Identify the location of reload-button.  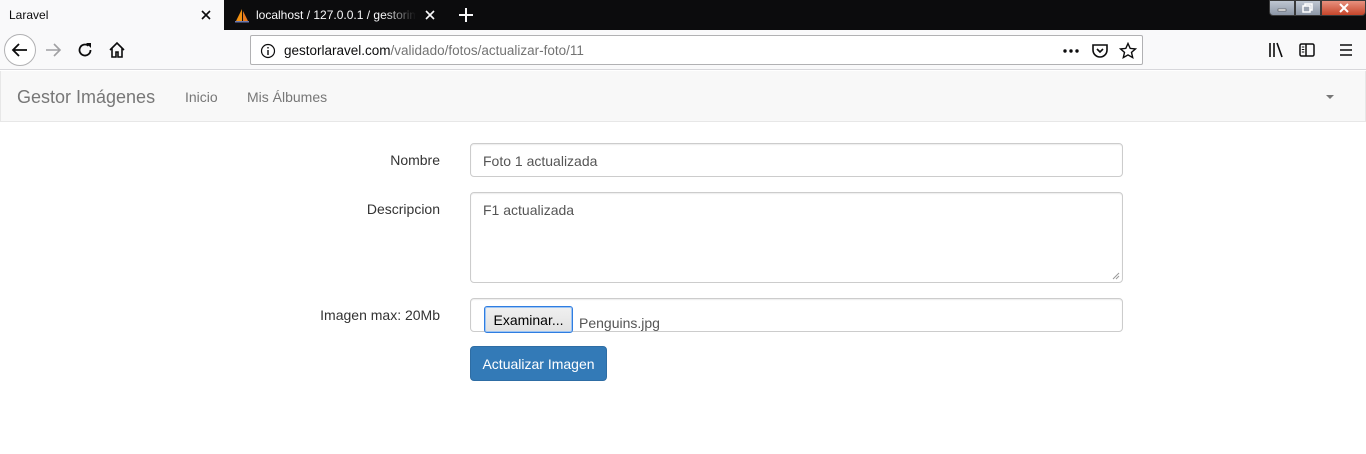
(85, 50).